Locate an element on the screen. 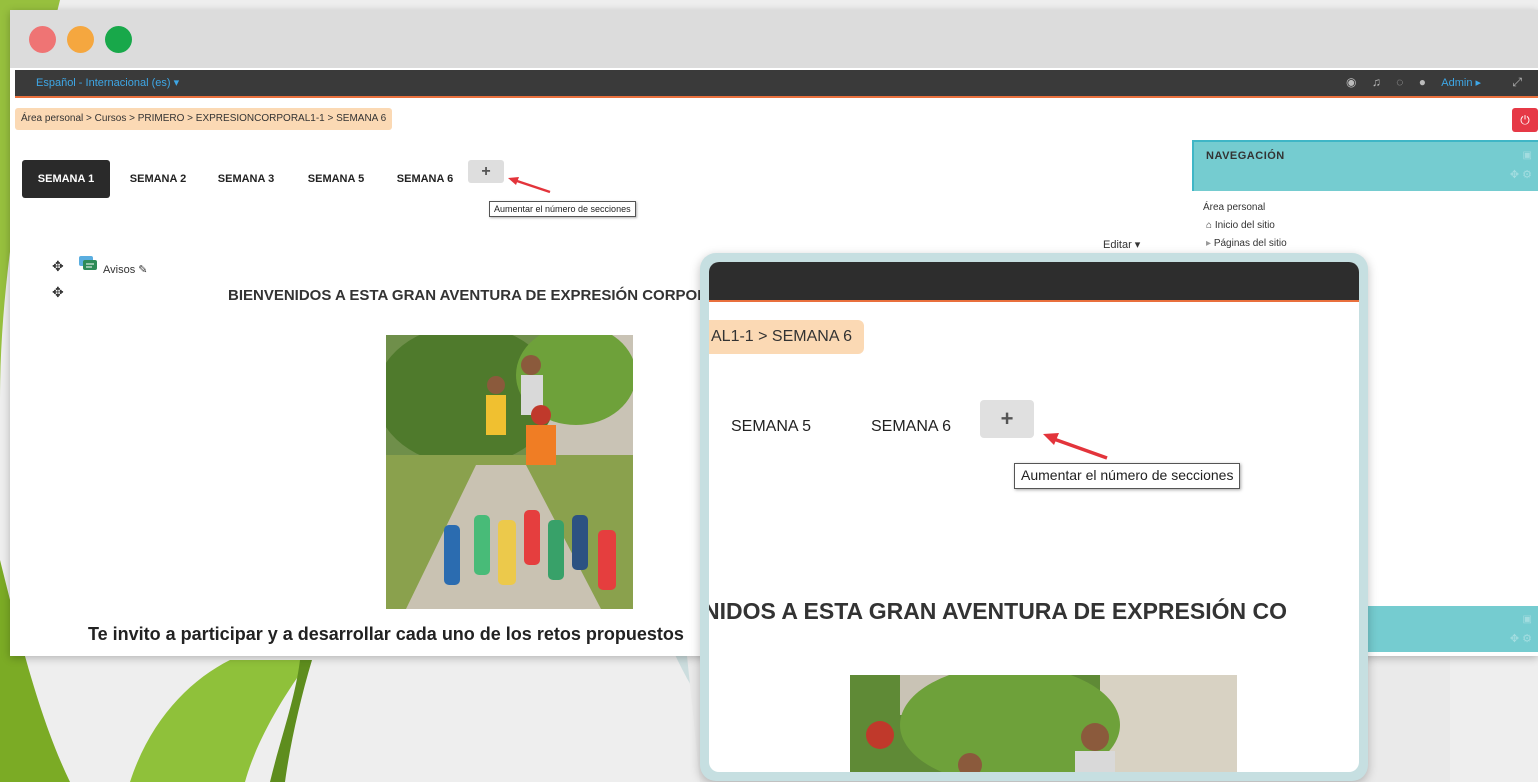 This screenshot has width=1538, height=782. add-section-button: + is located at coordinates (486, 171).